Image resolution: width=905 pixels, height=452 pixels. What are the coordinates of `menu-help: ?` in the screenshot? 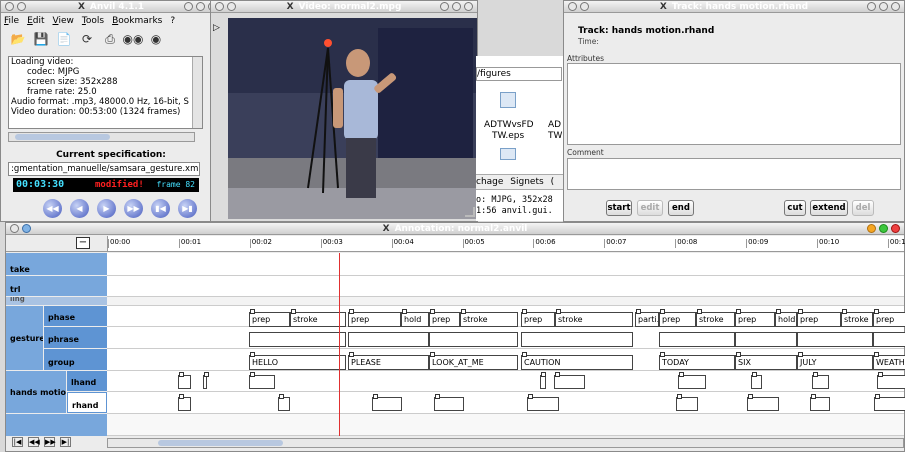 It's located at (172, 21).